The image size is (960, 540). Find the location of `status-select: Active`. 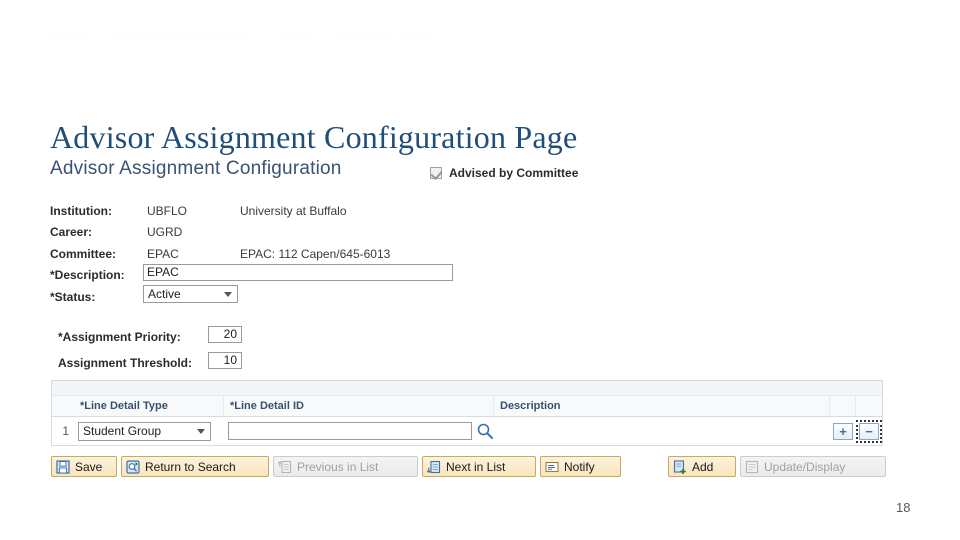

status-select: Active is located at coordinates (190, 294).